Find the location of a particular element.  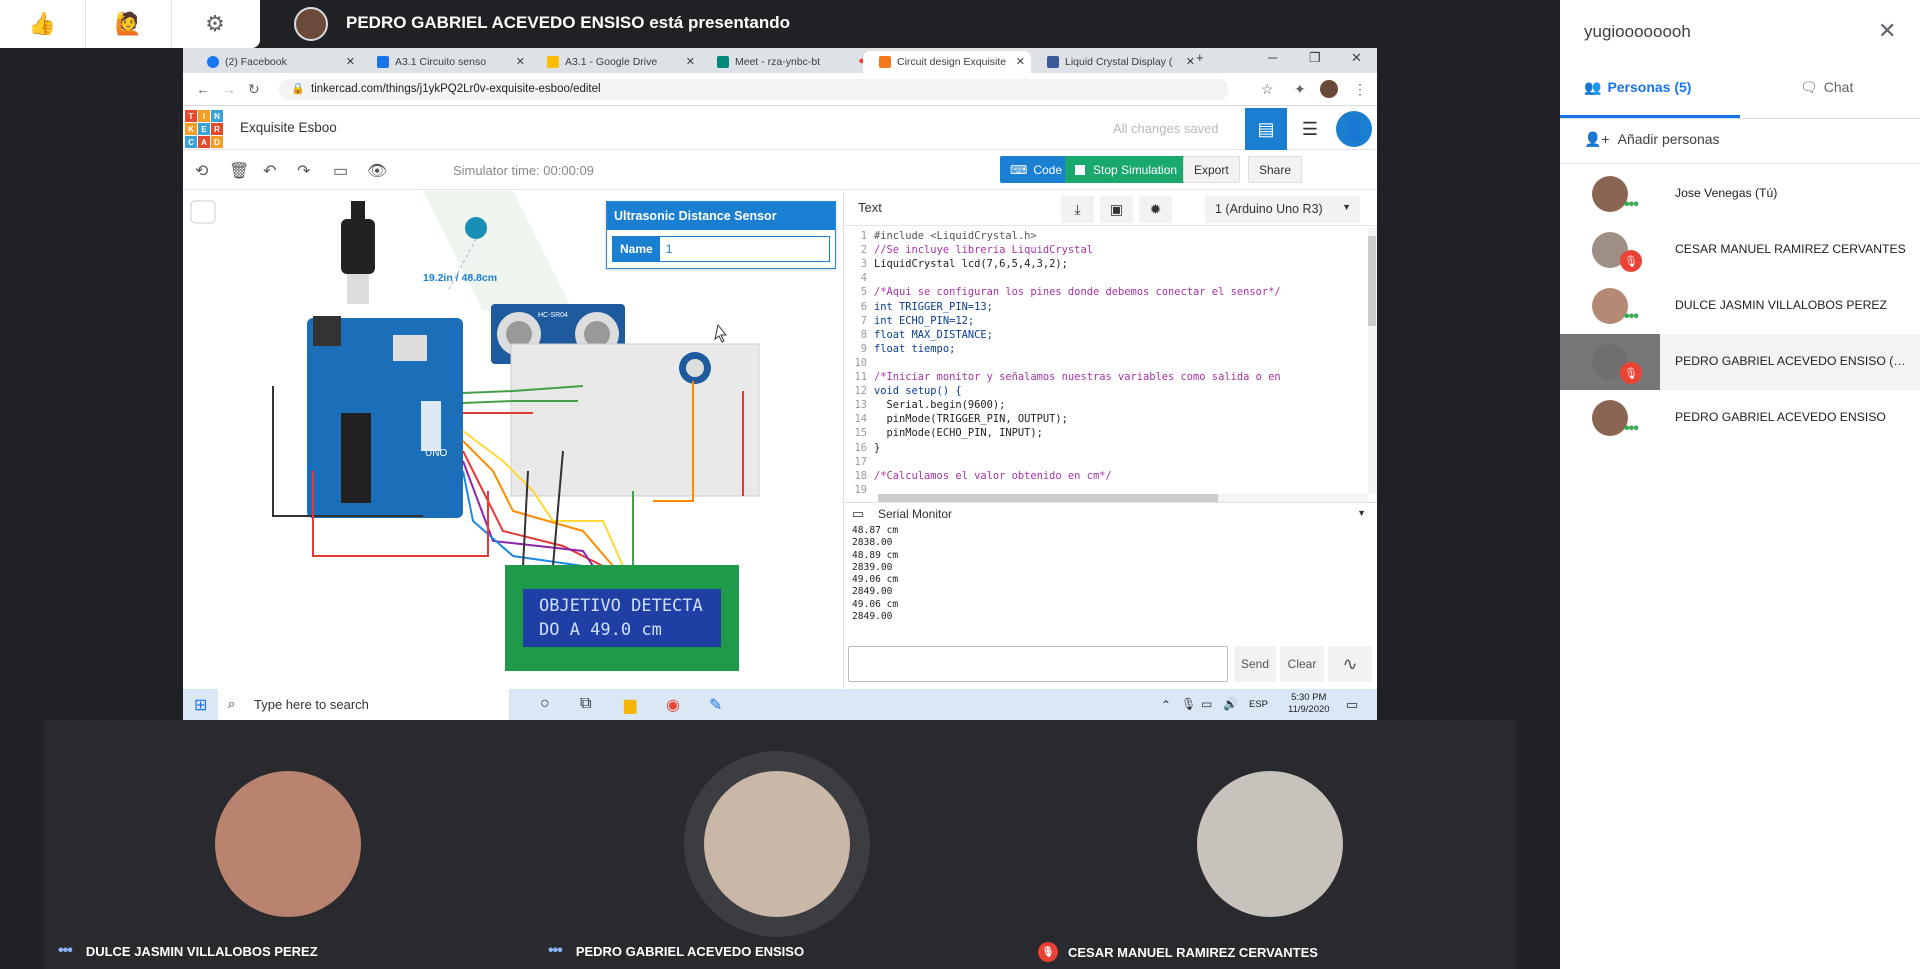

star-icon: ☆ is located at coordinates (1267, 89).